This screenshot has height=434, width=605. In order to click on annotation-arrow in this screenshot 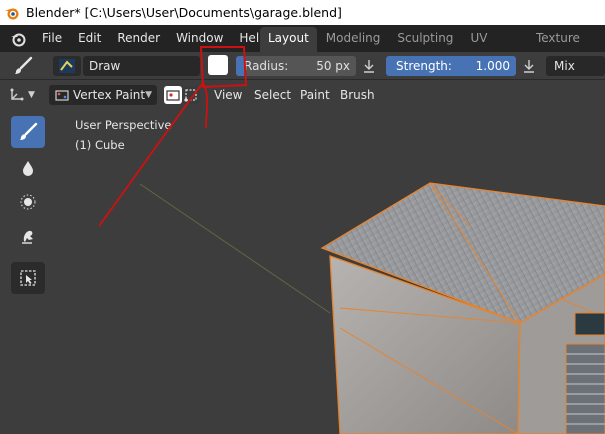, I will do `click(153, 154)`.